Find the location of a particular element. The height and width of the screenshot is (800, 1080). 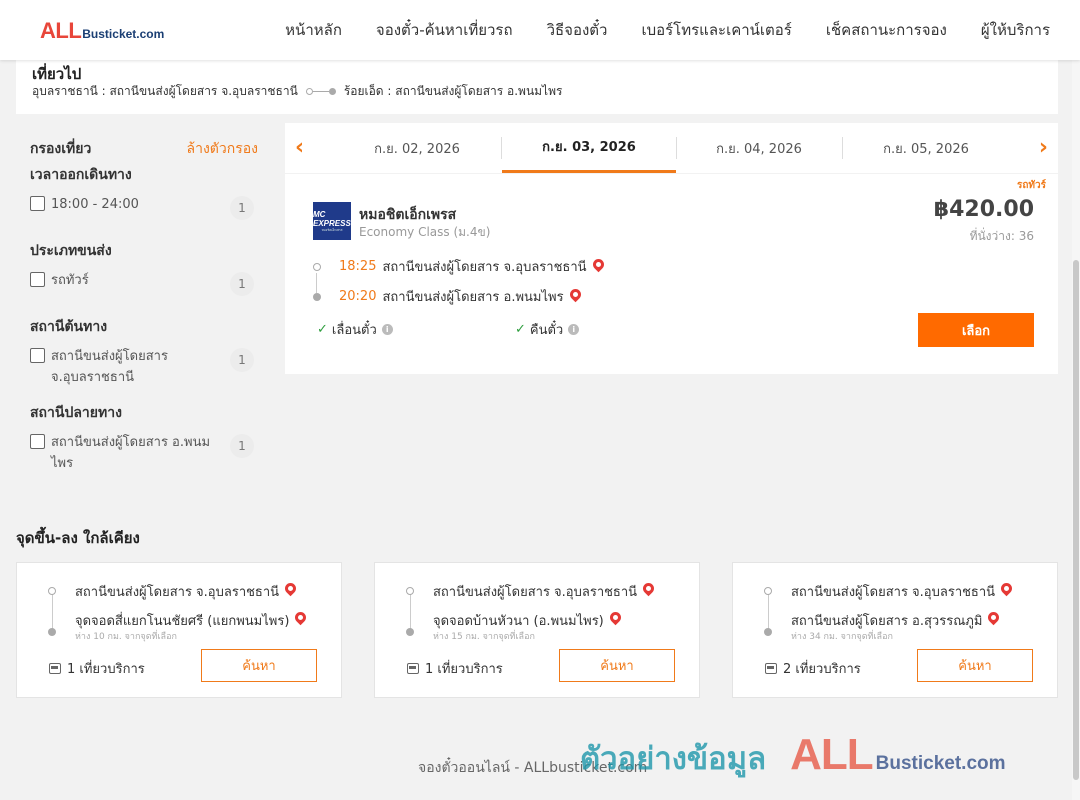

watermark-rest-text: Busticket.com is located at coordinates (940, 763).